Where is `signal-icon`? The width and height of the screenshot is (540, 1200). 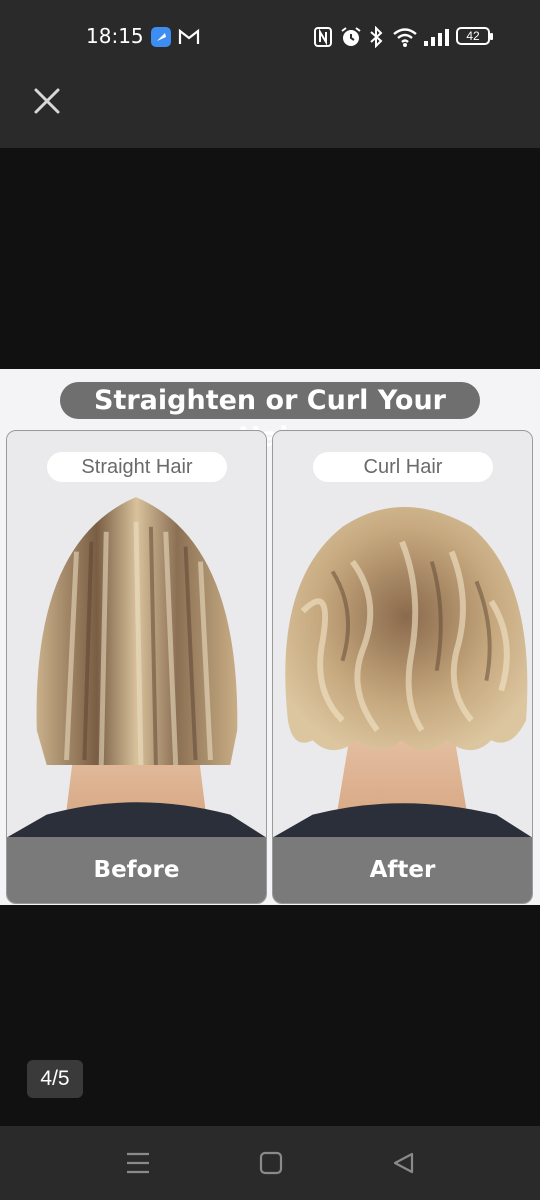
signal-icon is located at coordinates (436, 37).